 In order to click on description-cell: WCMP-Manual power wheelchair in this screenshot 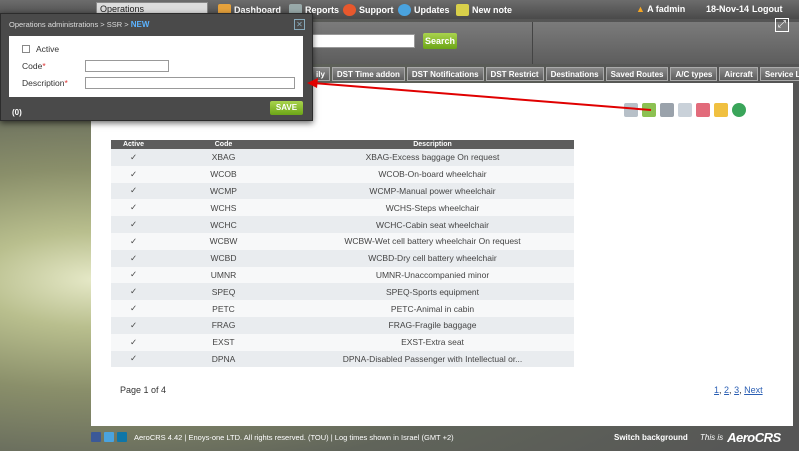, I will do `click(432, 191)`.